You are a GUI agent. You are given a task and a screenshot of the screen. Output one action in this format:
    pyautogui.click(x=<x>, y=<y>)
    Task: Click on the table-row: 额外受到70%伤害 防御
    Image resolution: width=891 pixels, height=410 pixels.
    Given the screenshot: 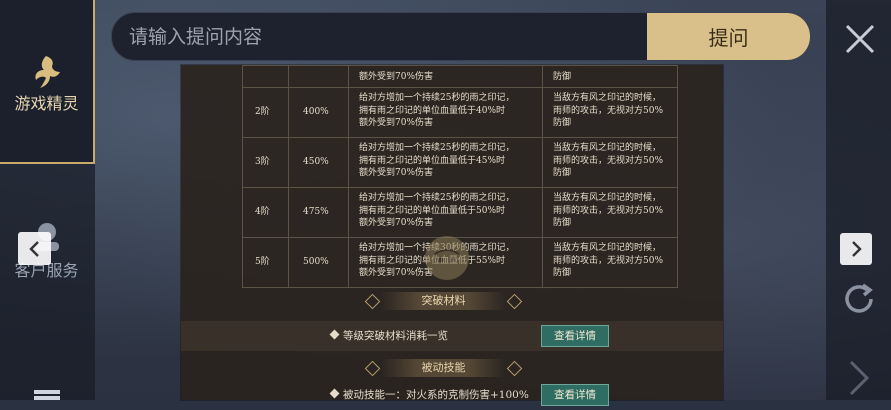 What is the action you would take?
    pyautogui.click(x=460, y=76)
    